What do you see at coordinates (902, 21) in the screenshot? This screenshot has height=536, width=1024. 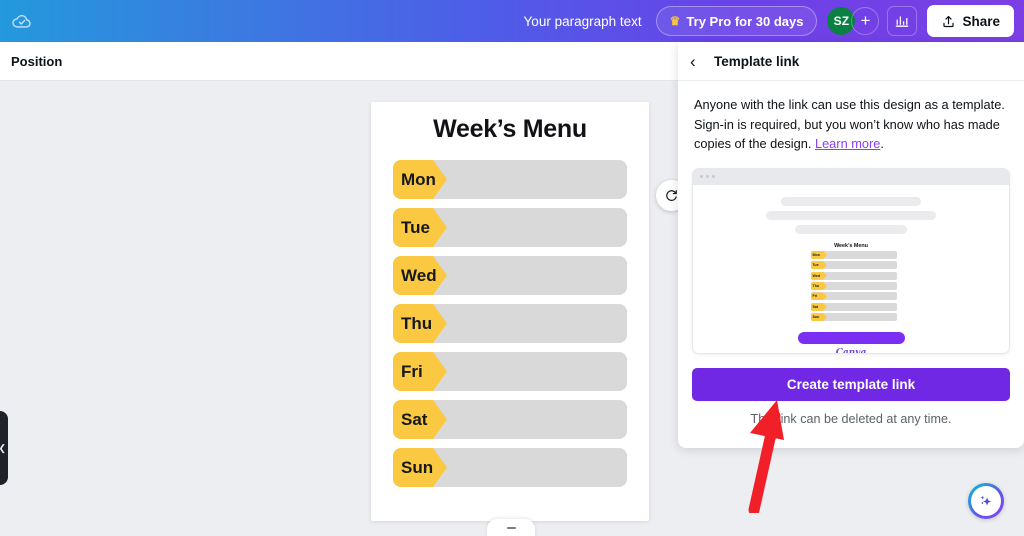 I see `bar-chart-icon` at bounding box center [902, 21].